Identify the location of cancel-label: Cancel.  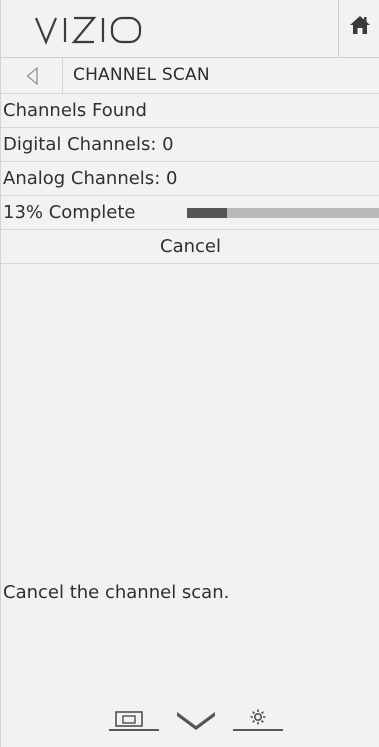
(190, 246).